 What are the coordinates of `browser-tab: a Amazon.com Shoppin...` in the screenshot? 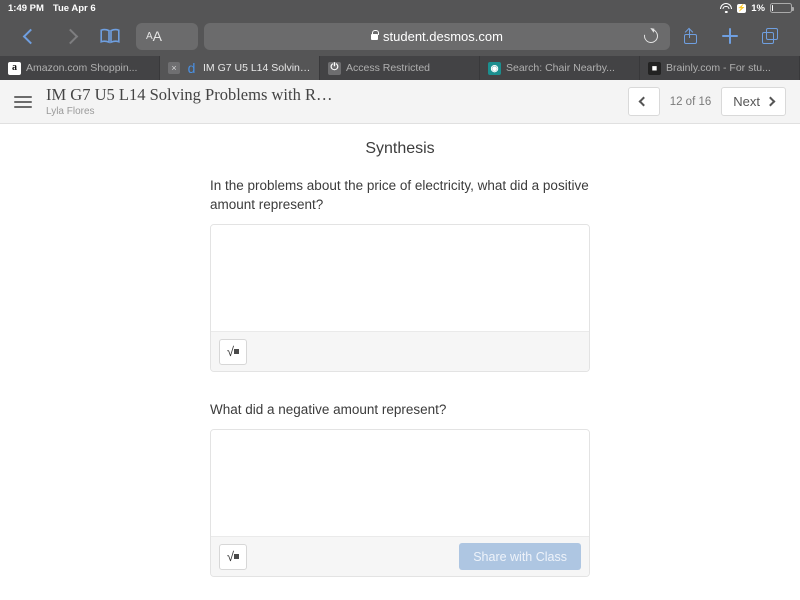 It's located at (80, 68).